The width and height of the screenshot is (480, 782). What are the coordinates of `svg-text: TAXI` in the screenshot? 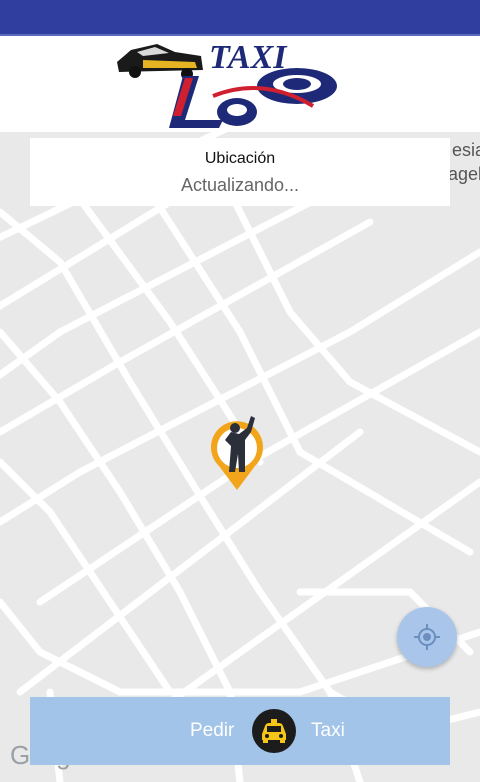 It's located at (248, 57).